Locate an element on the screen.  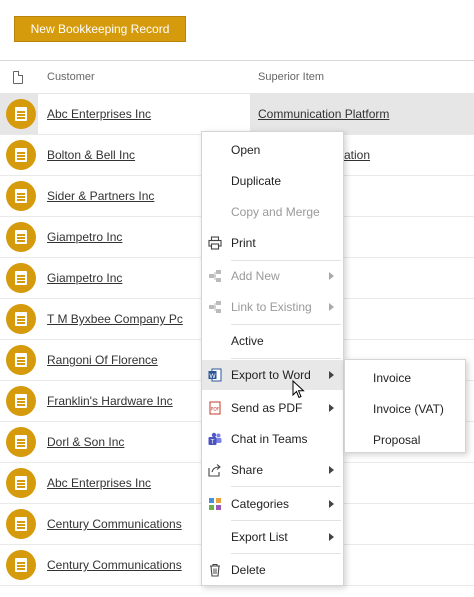
menu-item-active: Active is located at coordinates (272, 341).